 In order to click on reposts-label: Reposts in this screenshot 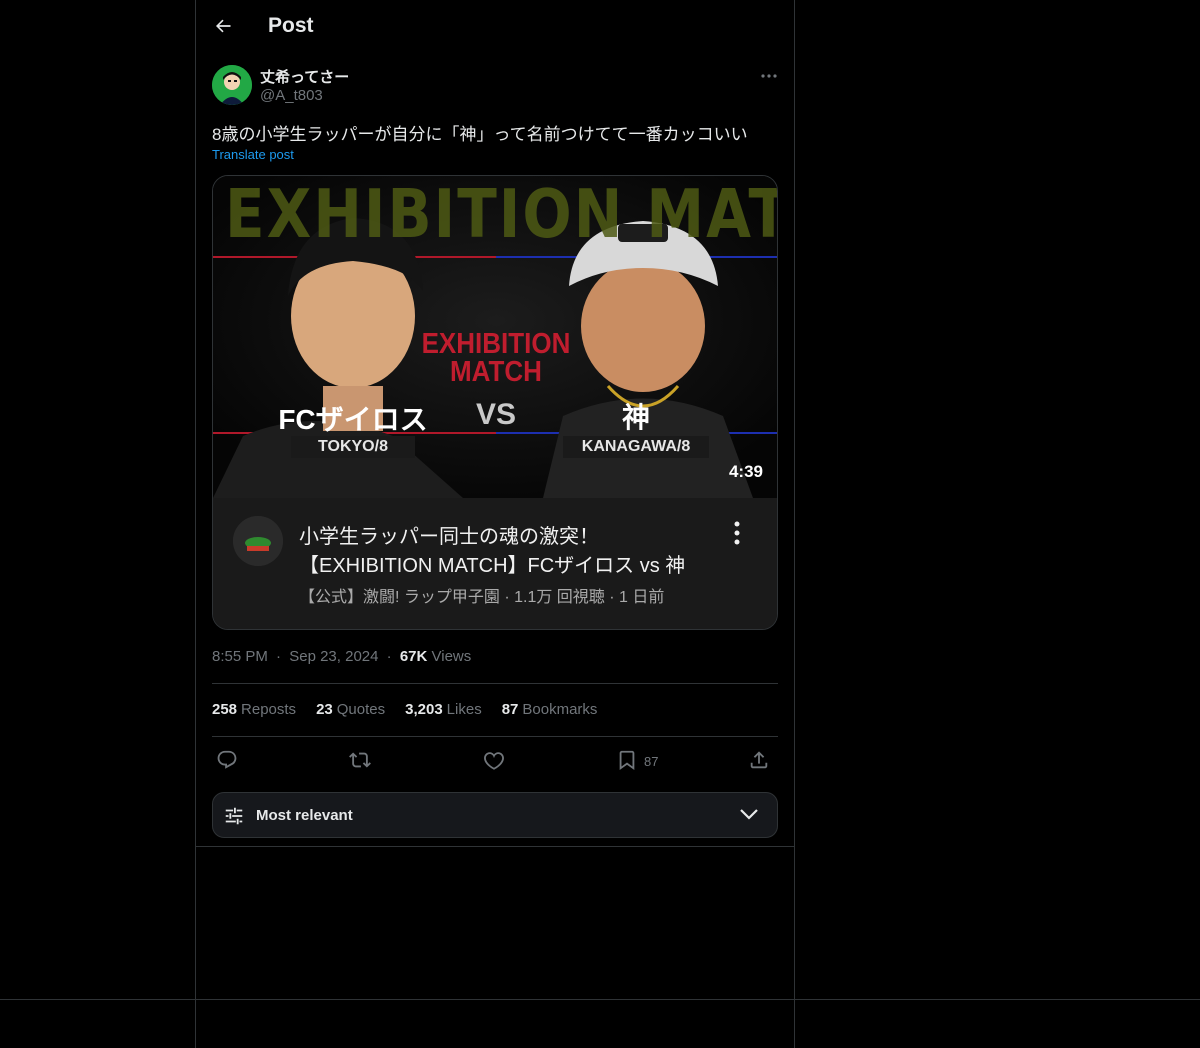, I will do `click(269, 709)`.